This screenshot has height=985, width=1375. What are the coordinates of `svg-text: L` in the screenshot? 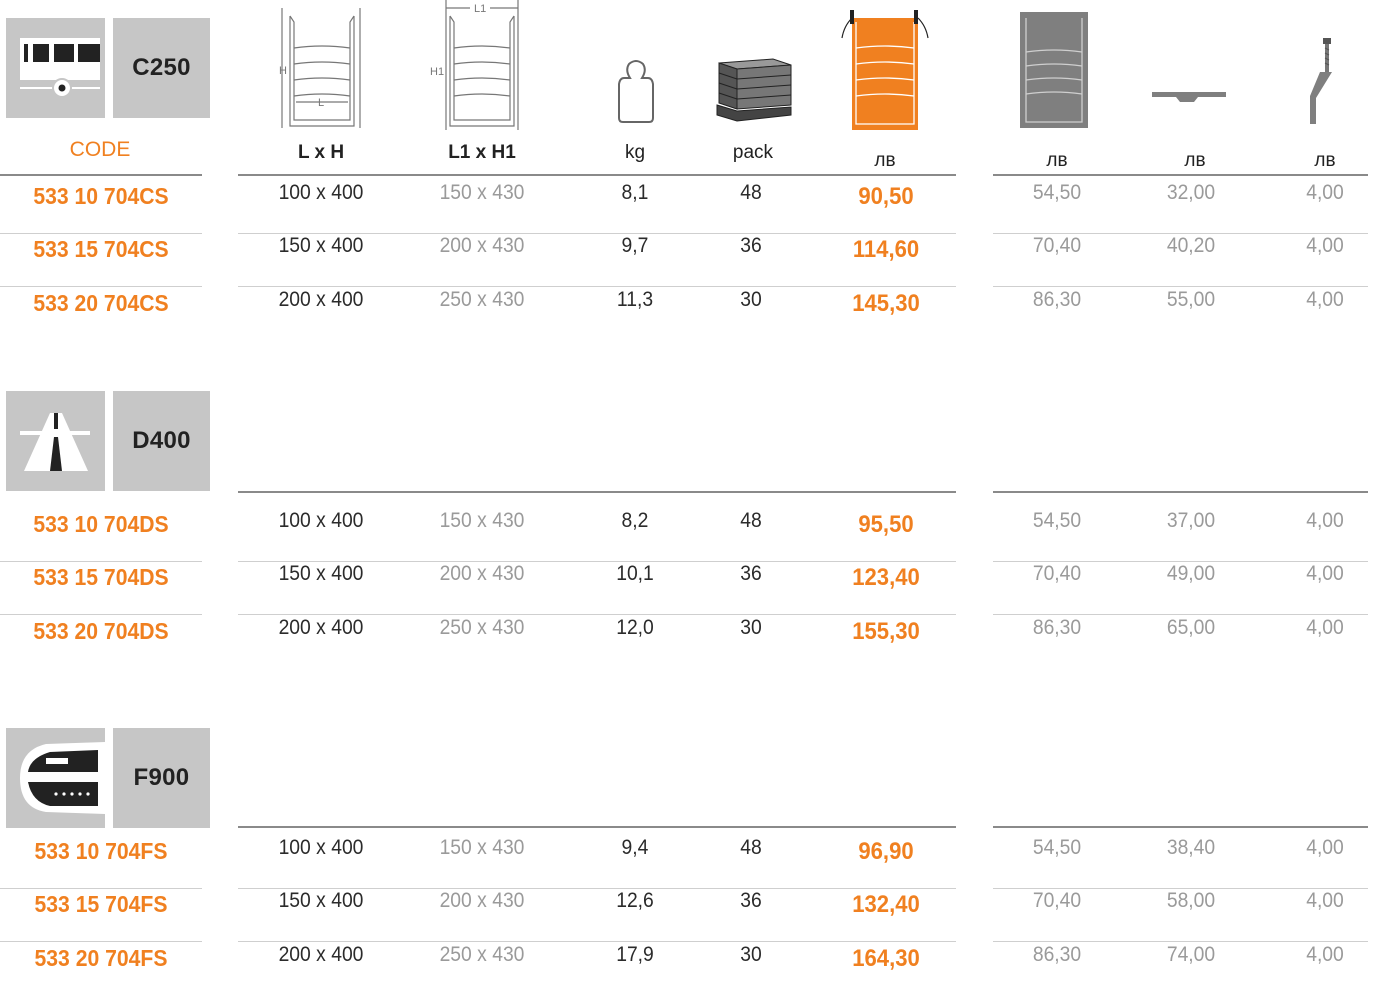 It's located at (321, 103).